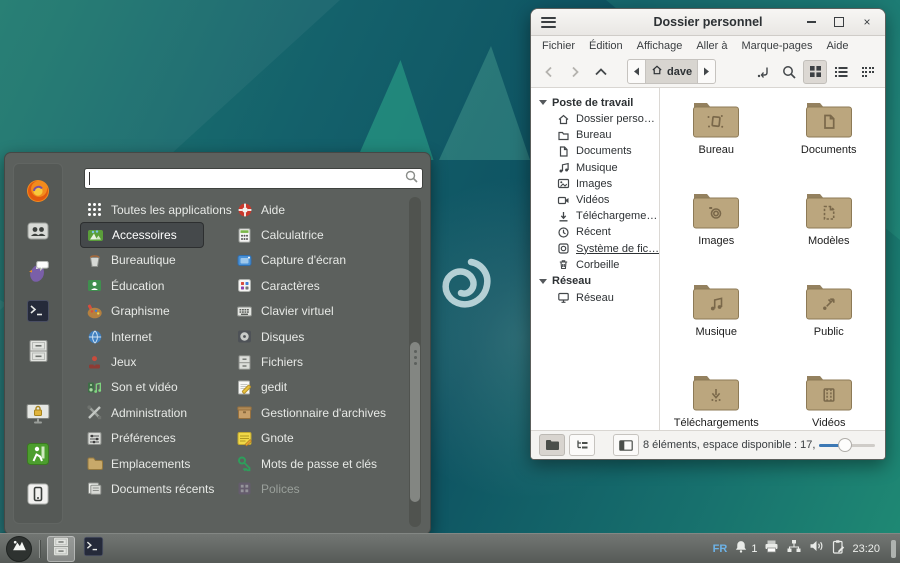 The height and width of the screenshot is (563, 900). What do you see at coordinates (552, 445) in the screenshot?
I see `icon-view-toggle-button` at bounding box center [552, 445].